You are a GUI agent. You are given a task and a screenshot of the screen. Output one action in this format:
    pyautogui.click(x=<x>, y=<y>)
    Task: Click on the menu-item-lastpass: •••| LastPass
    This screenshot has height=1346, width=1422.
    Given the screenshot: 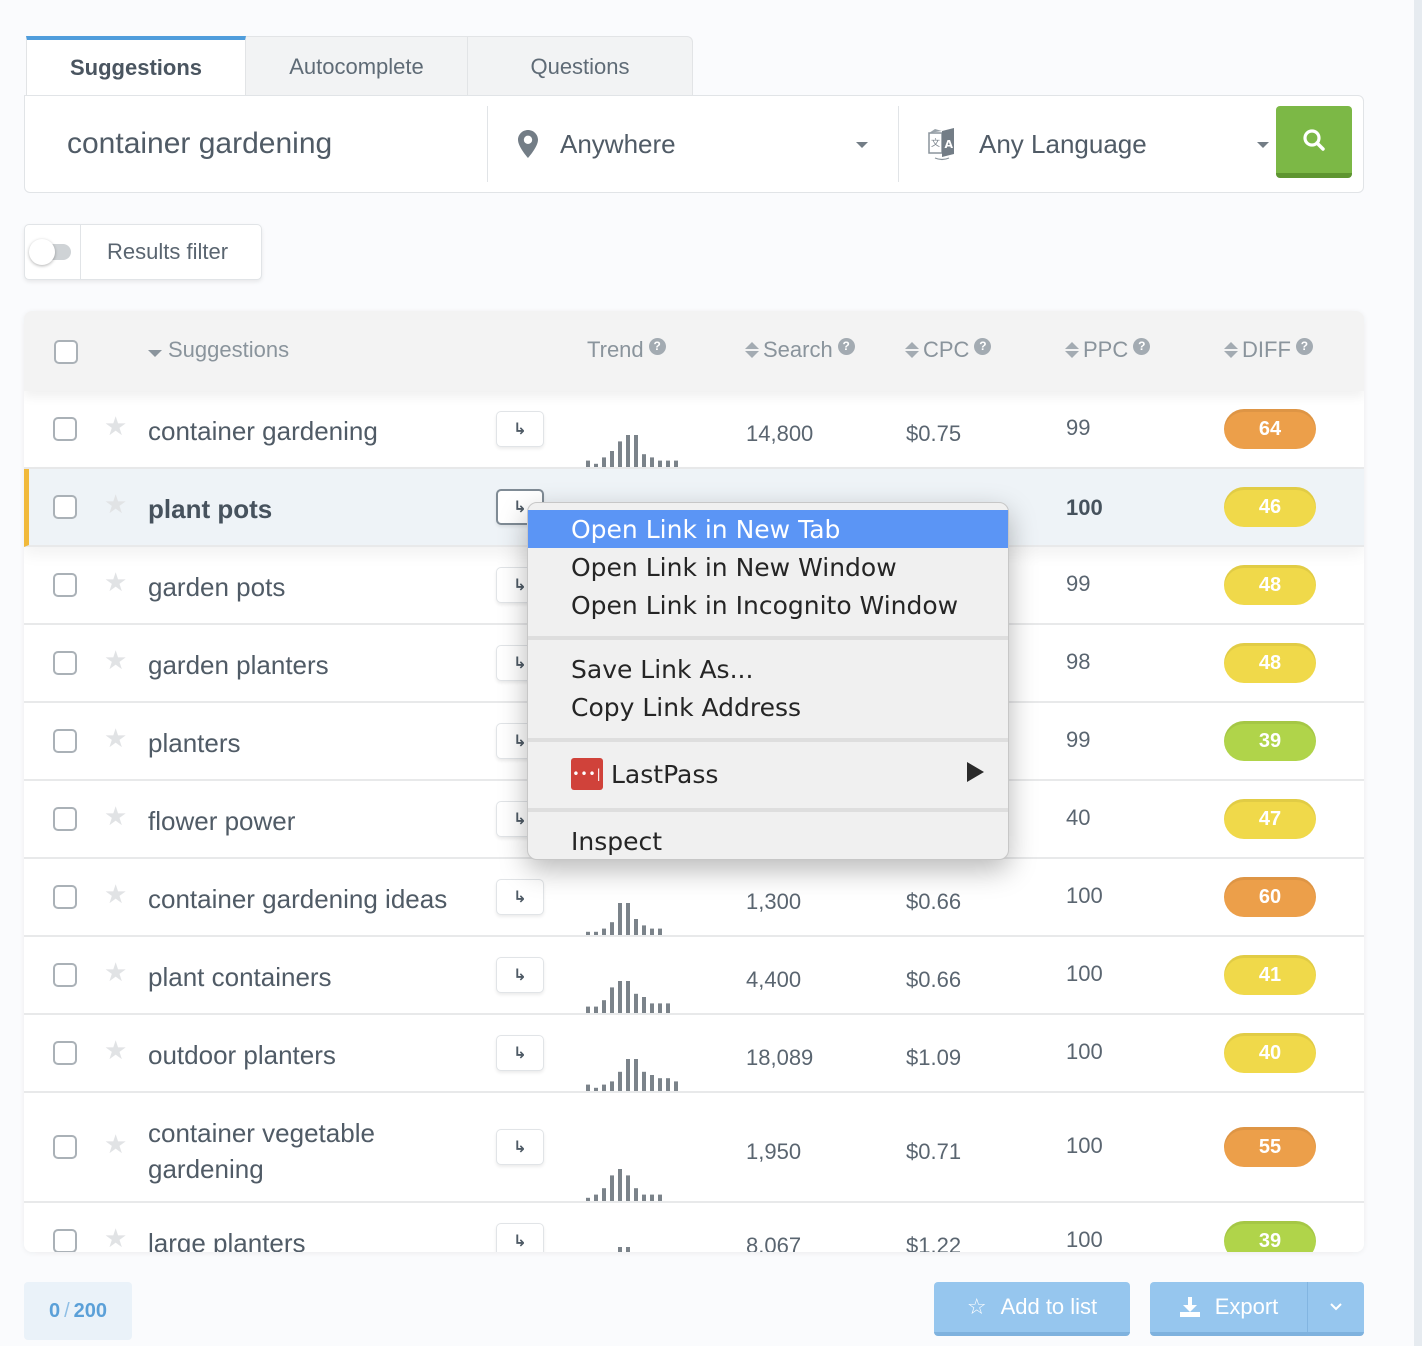 What is the action you would take?
    pyautogui.click(x=768, y=774)
    